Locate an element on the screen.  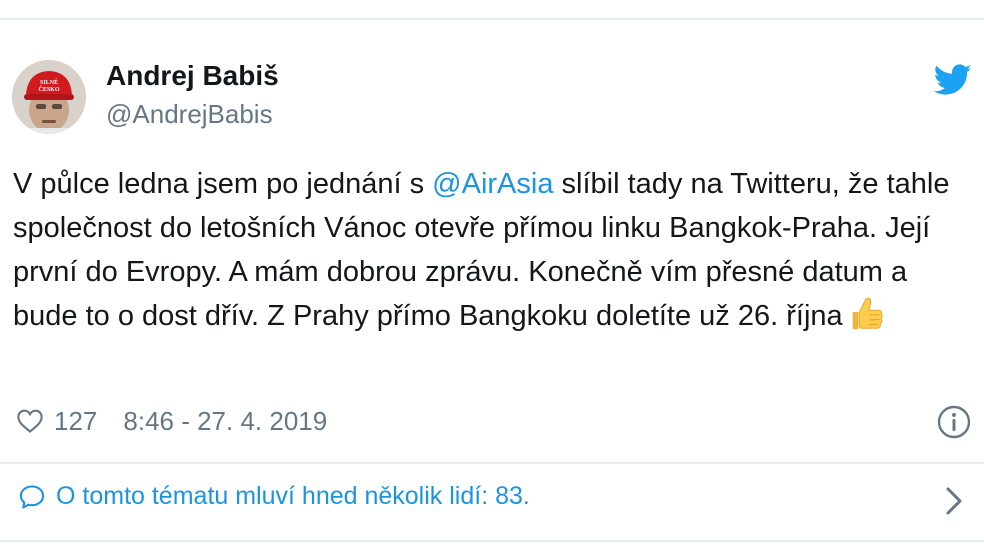
author-handle: @AndrejBabis is located at coordinates (189, 114).